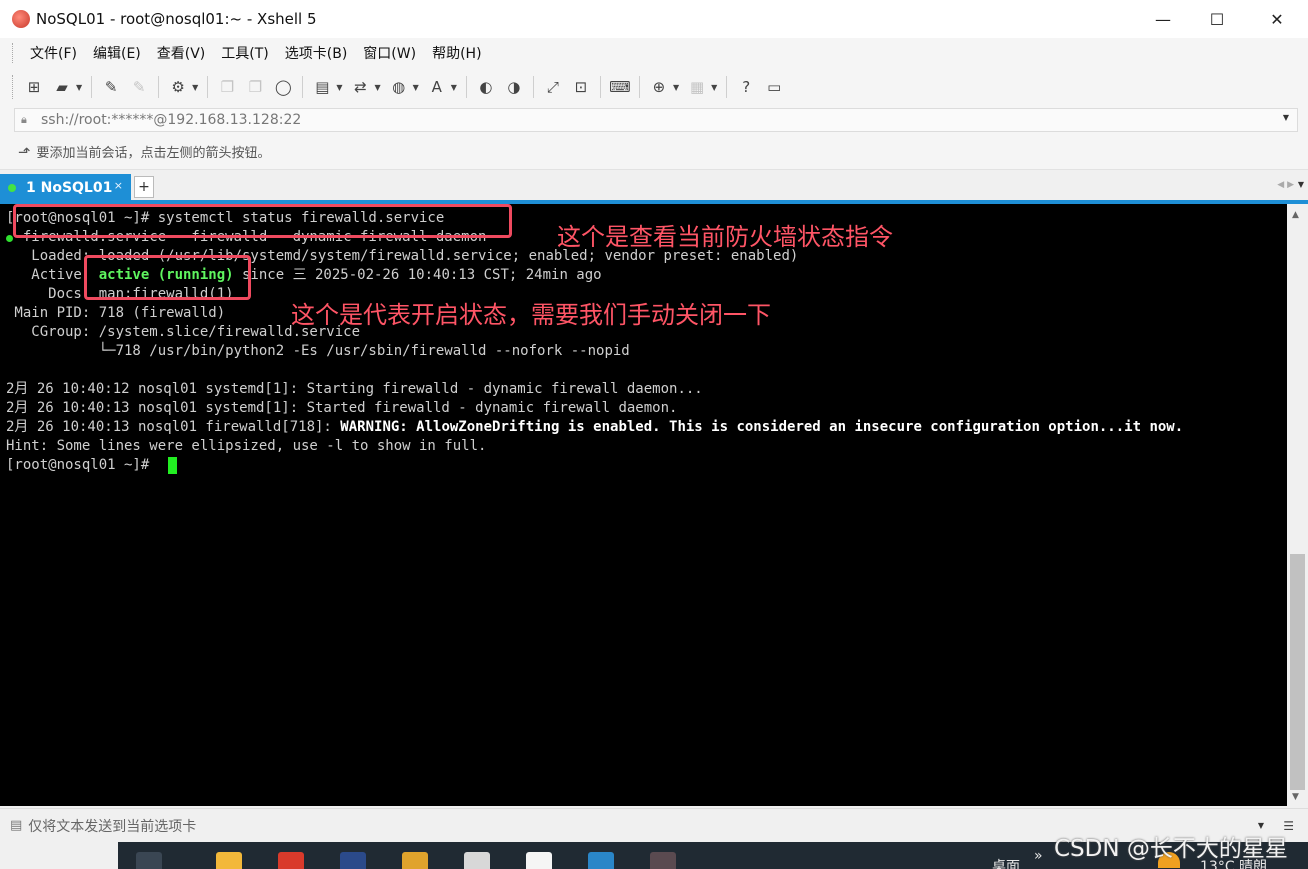 The height and width of the screenshot is (869, 1308). Describe the element at coordinates (659, 87) in the screenshot. I see `add-tab-icon: ⊕` at that location.